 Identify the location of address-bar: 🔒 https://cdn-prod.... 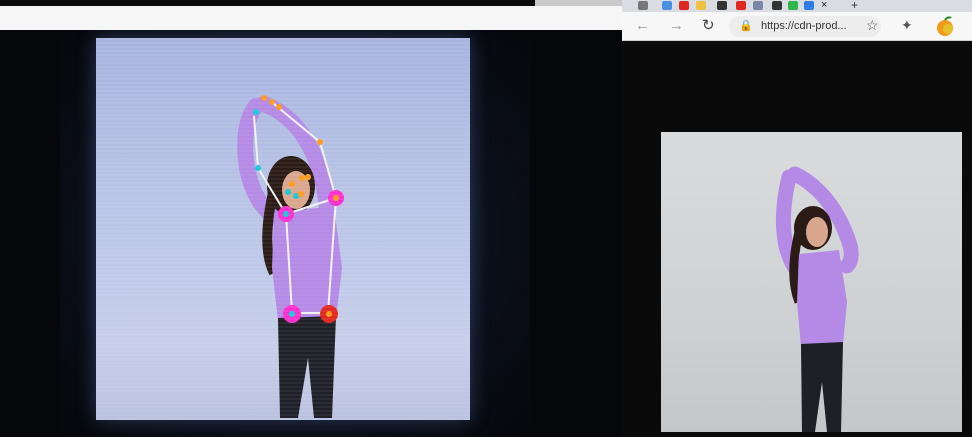
(805, 26).